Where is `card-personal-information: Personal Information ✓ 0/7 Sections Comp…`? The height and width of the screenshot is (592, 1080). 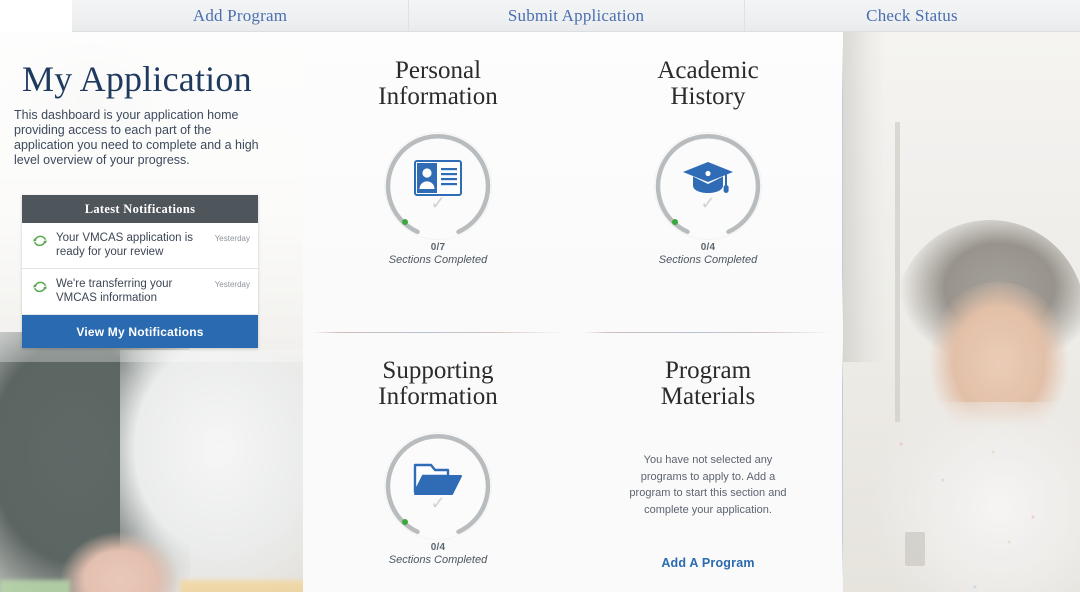
card-personal-information: Personal Information ✓ 0/7 Sections Comp… is located at coordinates (438, 182).